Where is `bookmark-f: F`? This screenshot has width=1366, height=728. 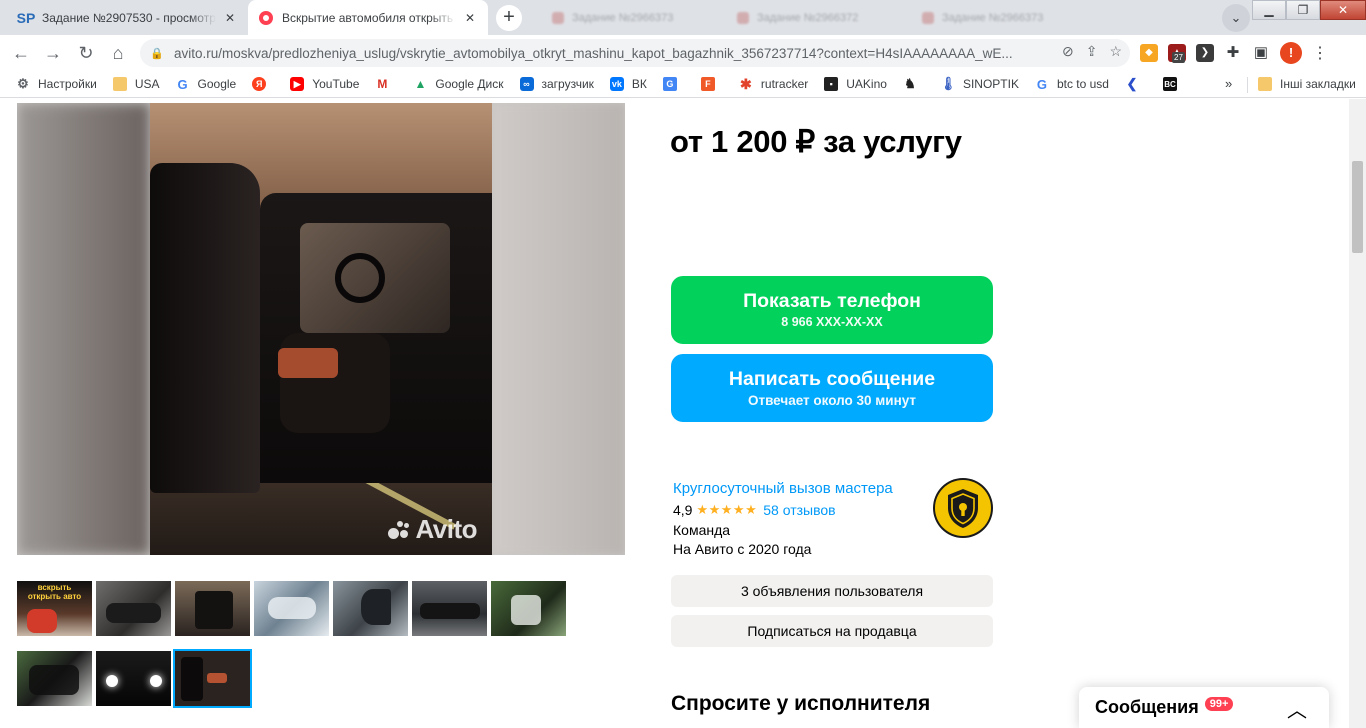 bookmark-f: F is located at coordinates (711, 84).